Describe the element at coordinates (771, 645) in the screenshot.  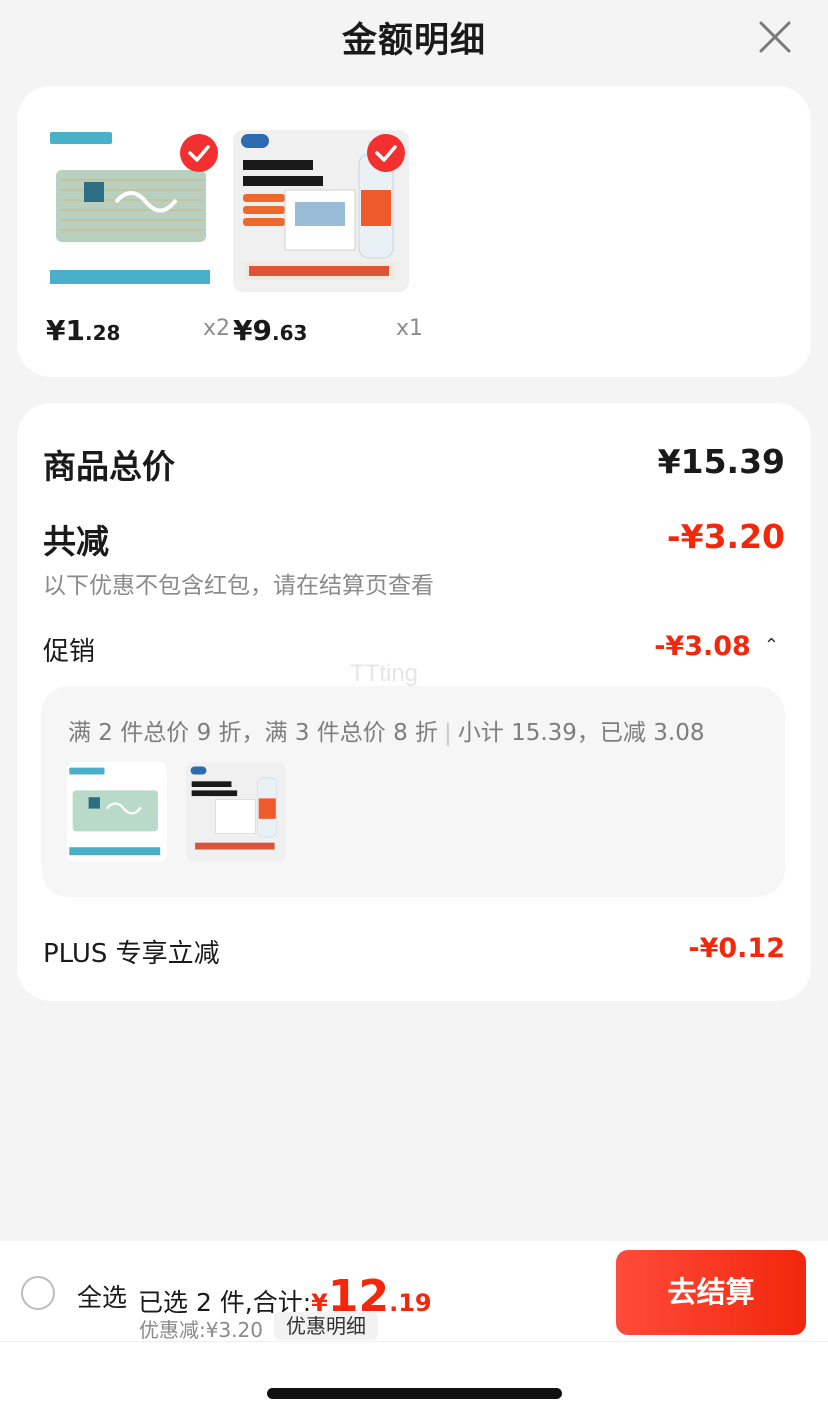
I see `chevron-up-icon: ⌃` at that location.